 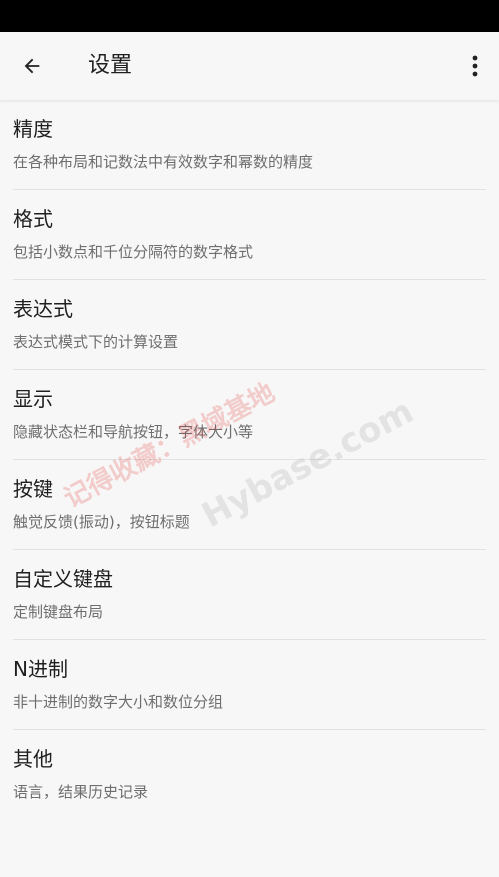 I want to click on setting-summary: 语言，结果历史记录, so click(x=81, y=792).